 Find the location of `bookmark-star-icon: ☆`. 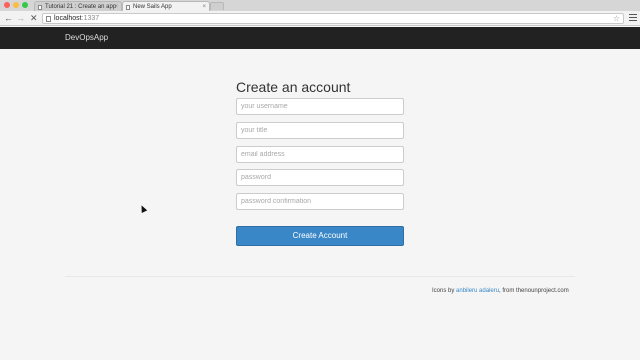

bookmark-star-icon: ☆ is located at coordinates (616, 19).